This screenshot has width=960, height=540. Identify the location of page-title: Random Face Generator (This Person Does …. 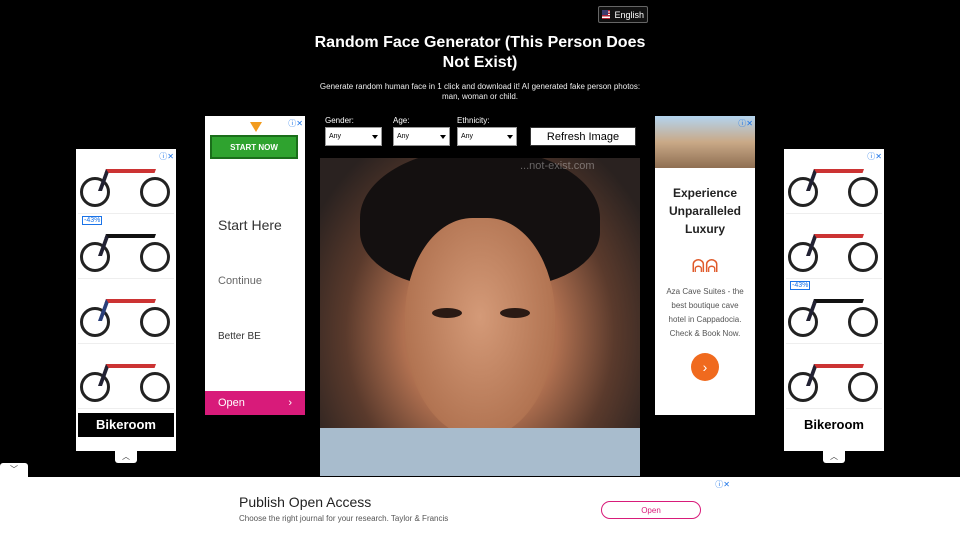
(480, 52).